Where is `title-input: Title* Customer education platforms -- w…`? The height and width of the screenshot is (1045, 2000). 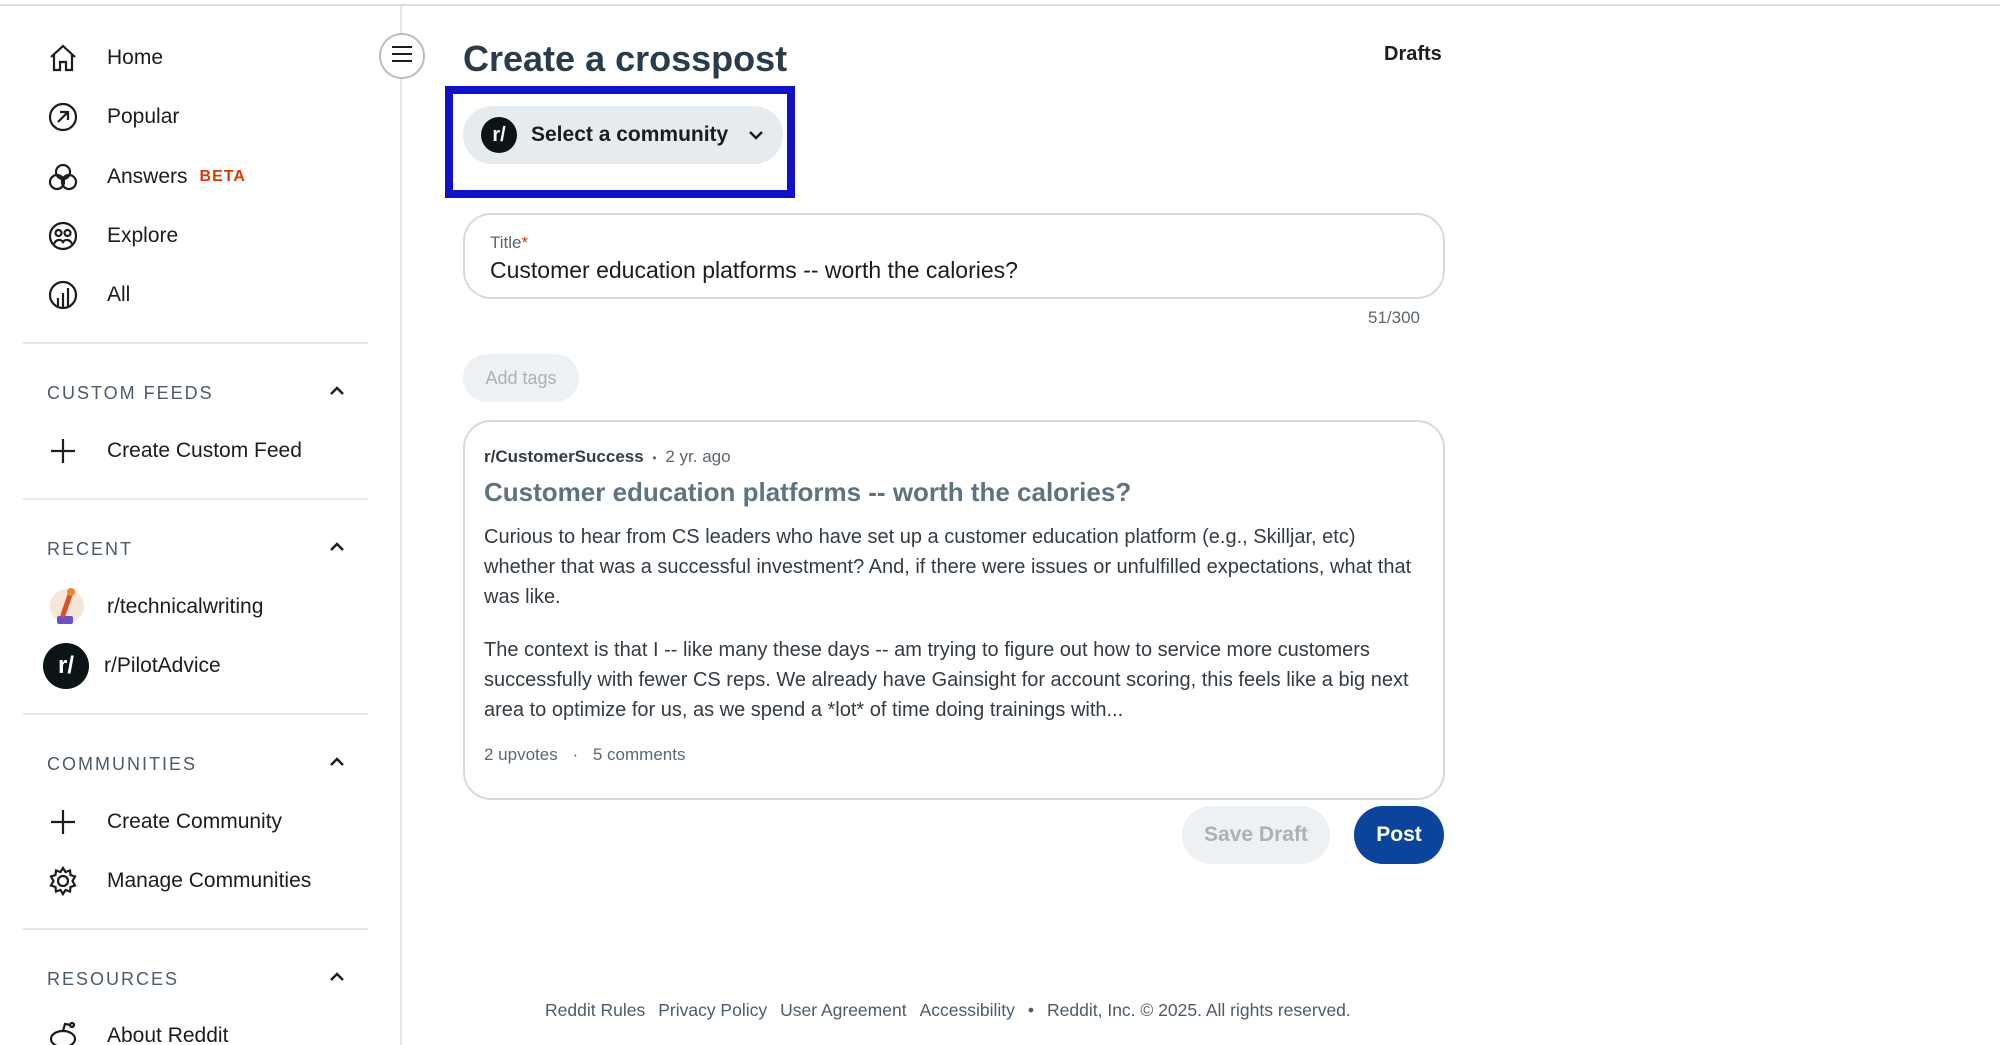 title-input: Title* Customer education platforms -- w… is located at coordinates (954, 256).